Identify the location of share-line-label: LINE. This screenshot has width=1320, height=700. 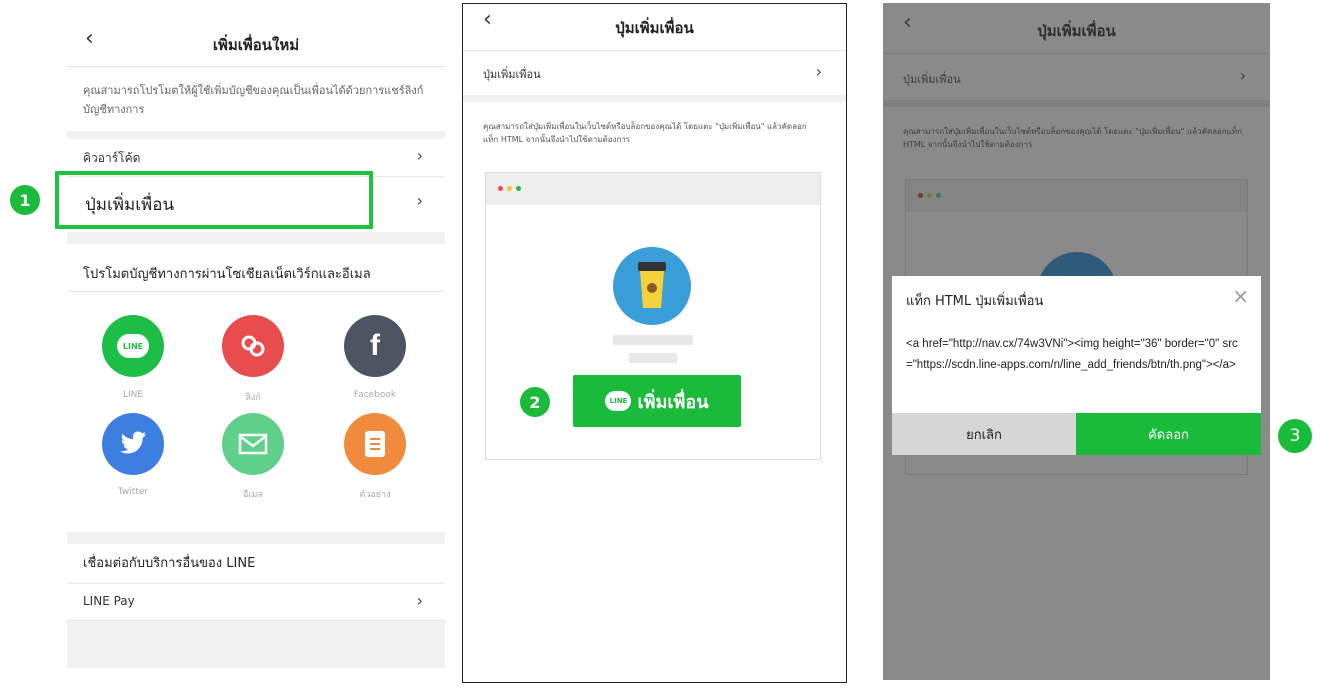
(133, 395).